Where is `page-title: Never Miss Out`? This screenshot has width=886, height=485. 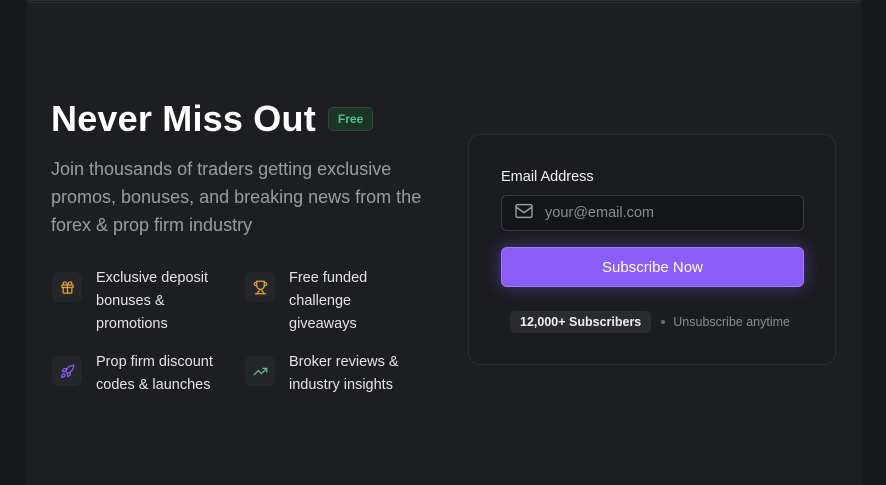
page-title: Never Miss Out is located at coordinates (183, 118).